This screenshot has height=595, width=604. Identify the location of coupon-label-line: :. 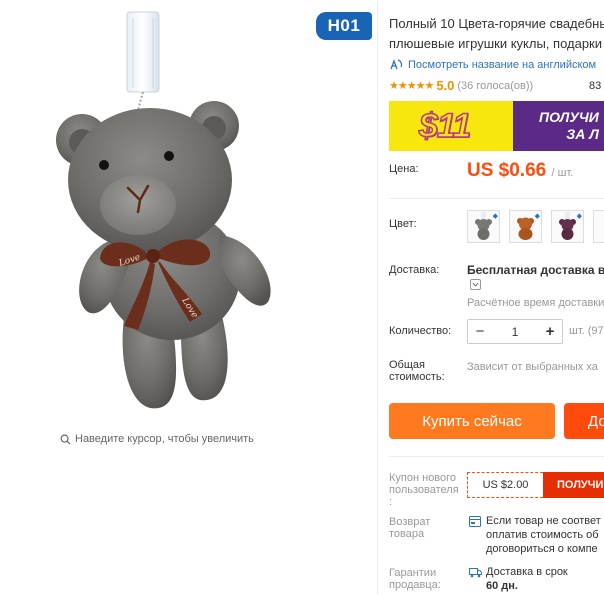
(391, 502).